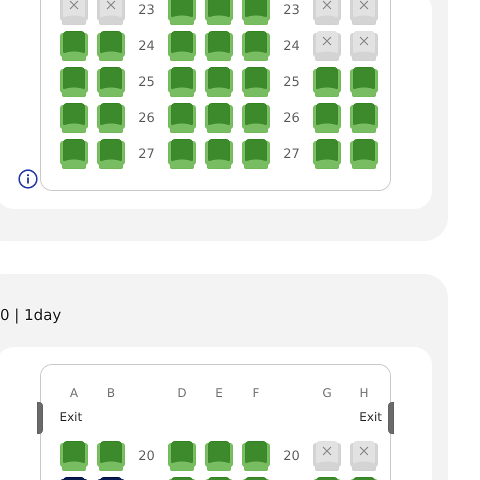 The image size is (480, 480). I want to click on column-letter: D, so click(182, 393).